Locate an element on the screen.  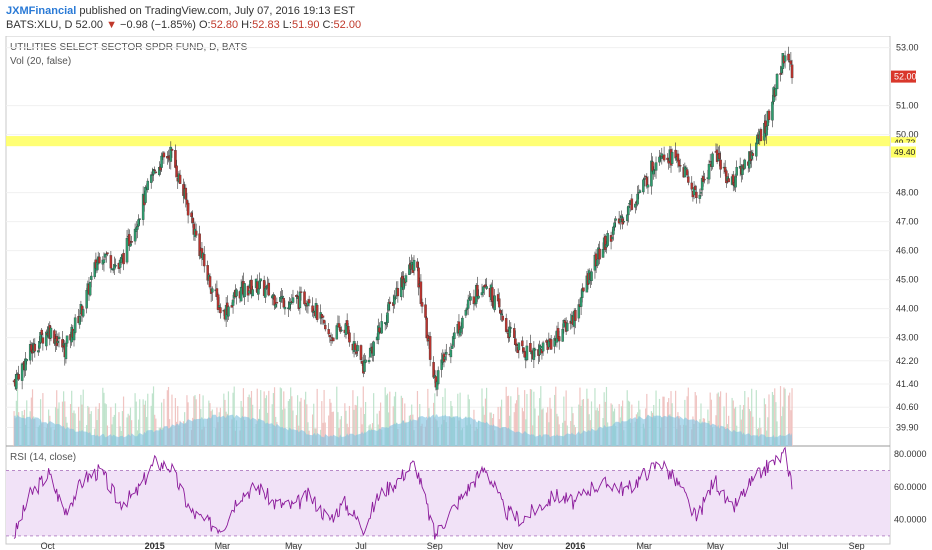
low-label: L: is located at coordinates (287, 25).